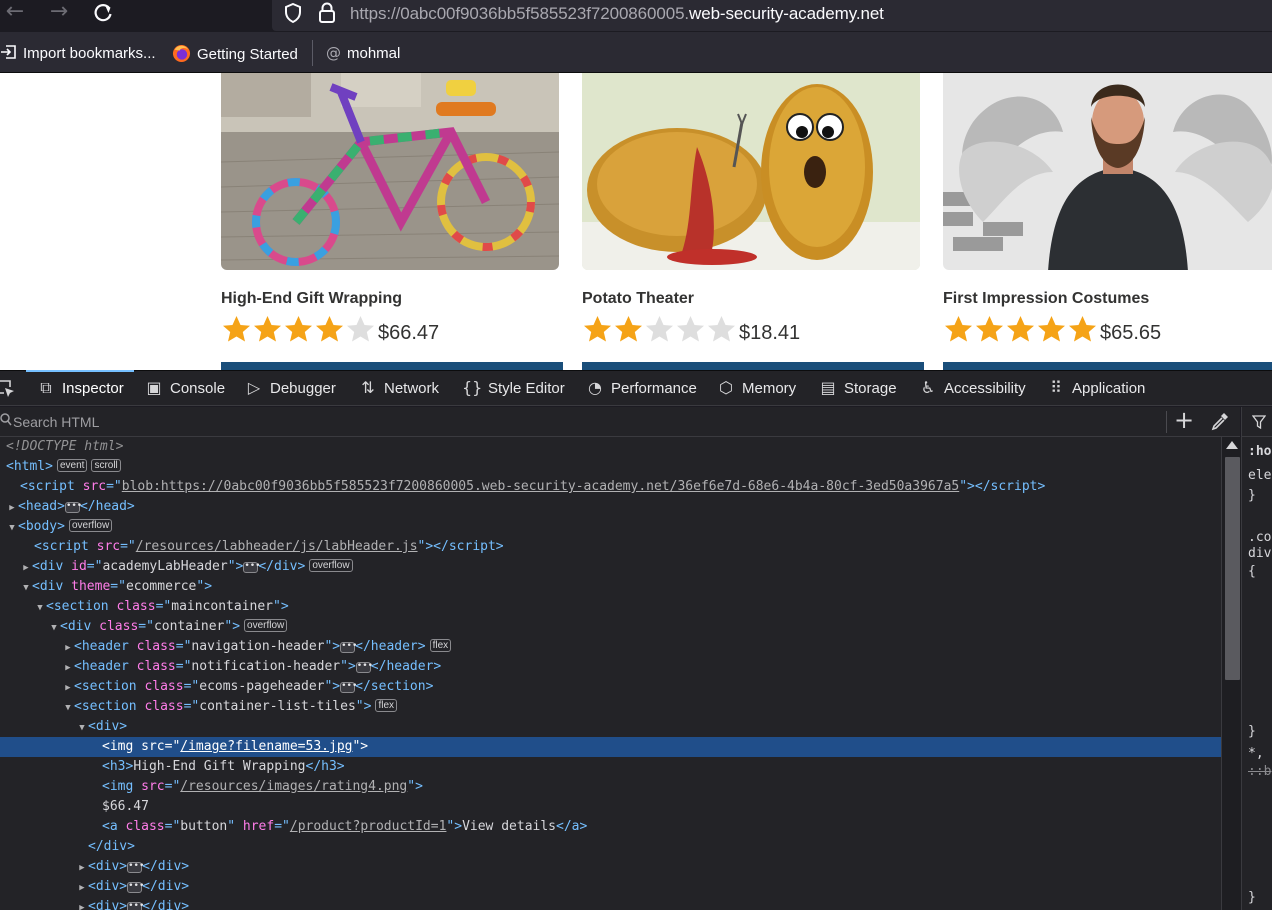 Image resolution: width=1272 pixels, height=910 pixels. I want to click on tab-application: ⠿ Application, so click(1095, 388).